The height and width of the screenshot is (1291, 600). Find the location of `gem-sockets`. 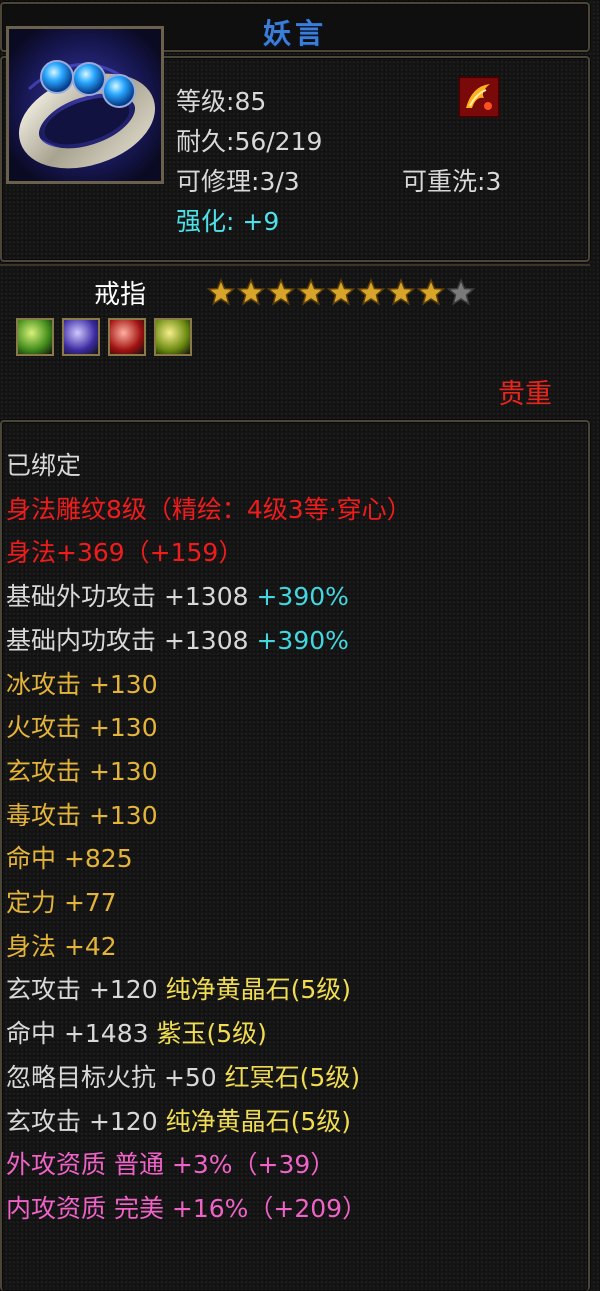

gem-sockets is located at coordinates (108, 339).